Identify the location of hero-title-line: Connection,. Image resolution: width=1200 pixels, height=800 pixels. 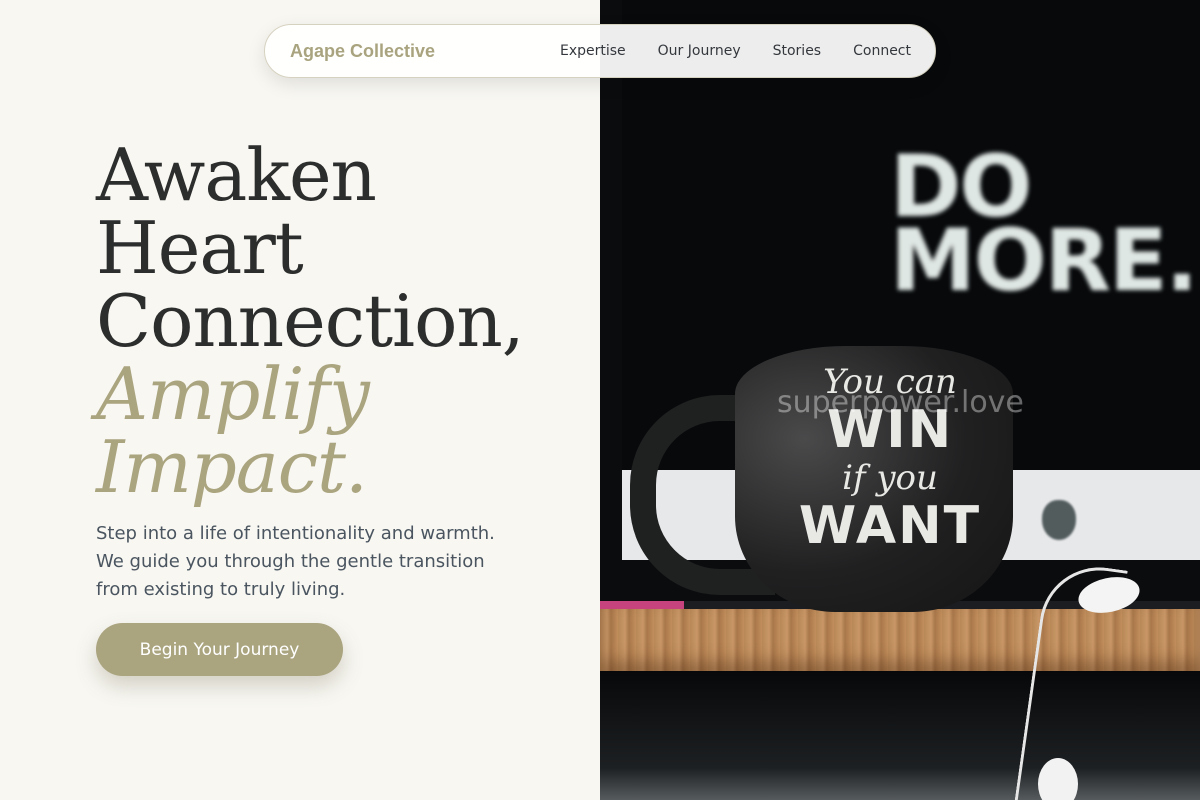
(310, 321).